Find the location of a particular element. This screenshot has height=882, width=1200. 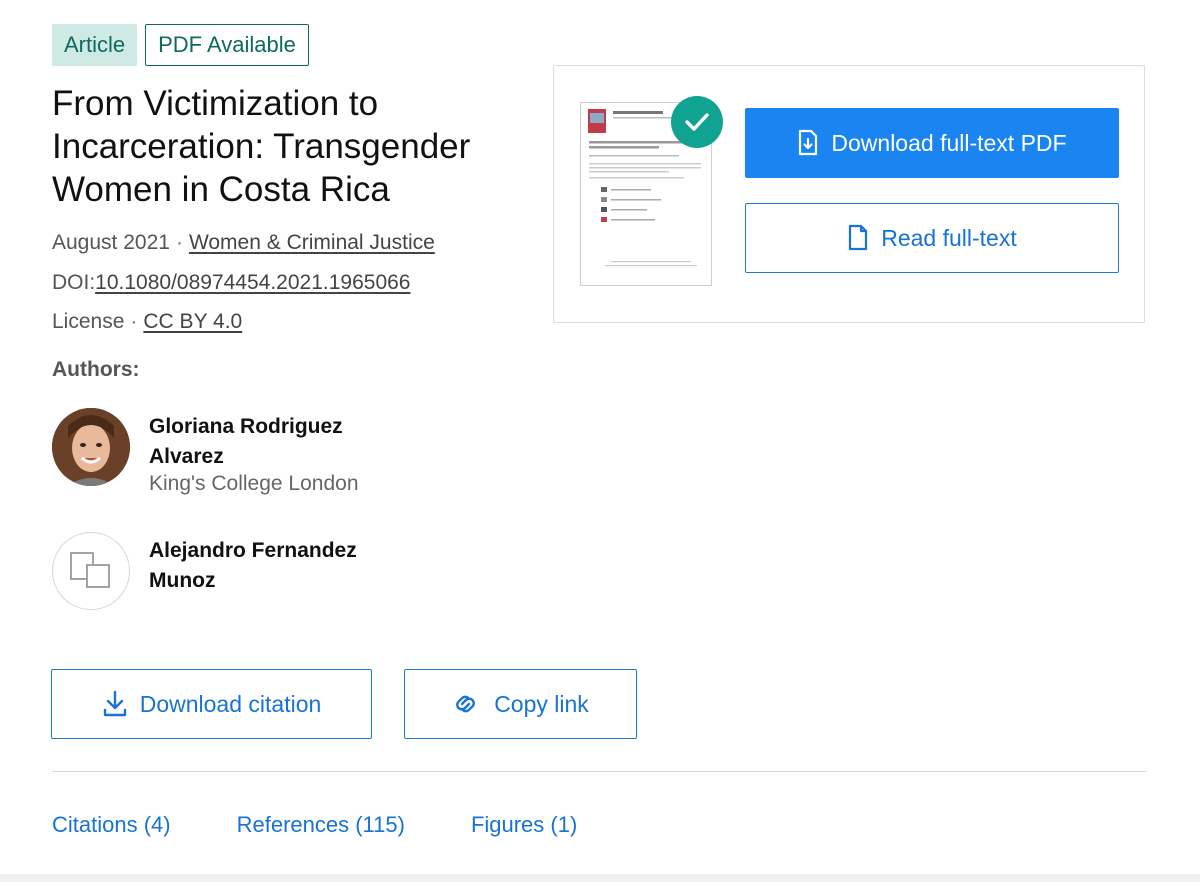

tab-figures: Figures (1) is located at coordinates (524, 825).